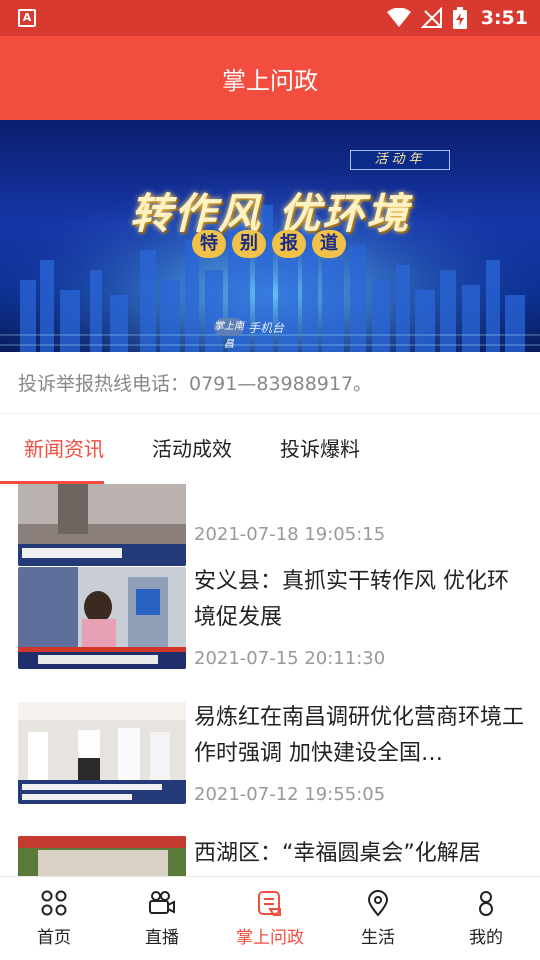 This screenshot has width=540, height=960. Describe the element at coordinates (162, 918) in the screenshot. I see `nav-live: 直播` at that location.